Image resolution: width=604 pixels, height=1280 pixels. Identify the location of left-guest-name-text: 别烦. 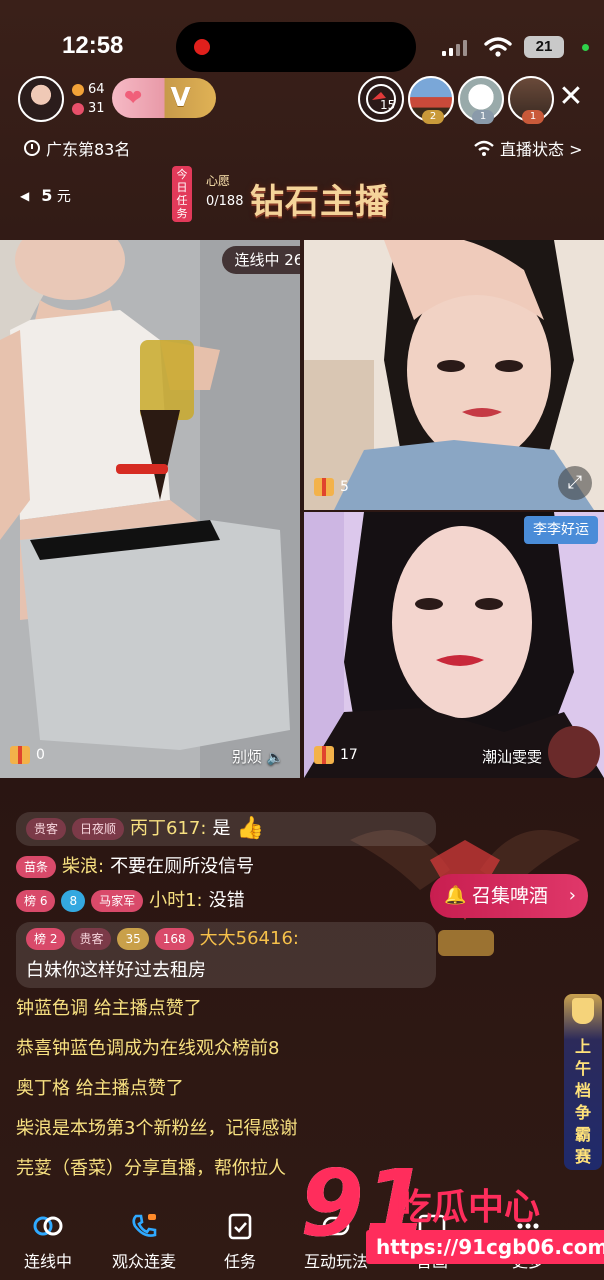
(247, 757).